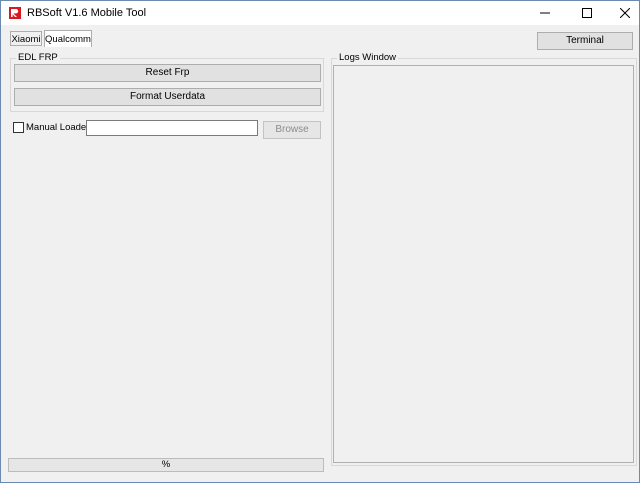 Image resolution: width=640 pixels, height=483 pixels. I want to click on terminal-button: Terminal, so click(585, 41).